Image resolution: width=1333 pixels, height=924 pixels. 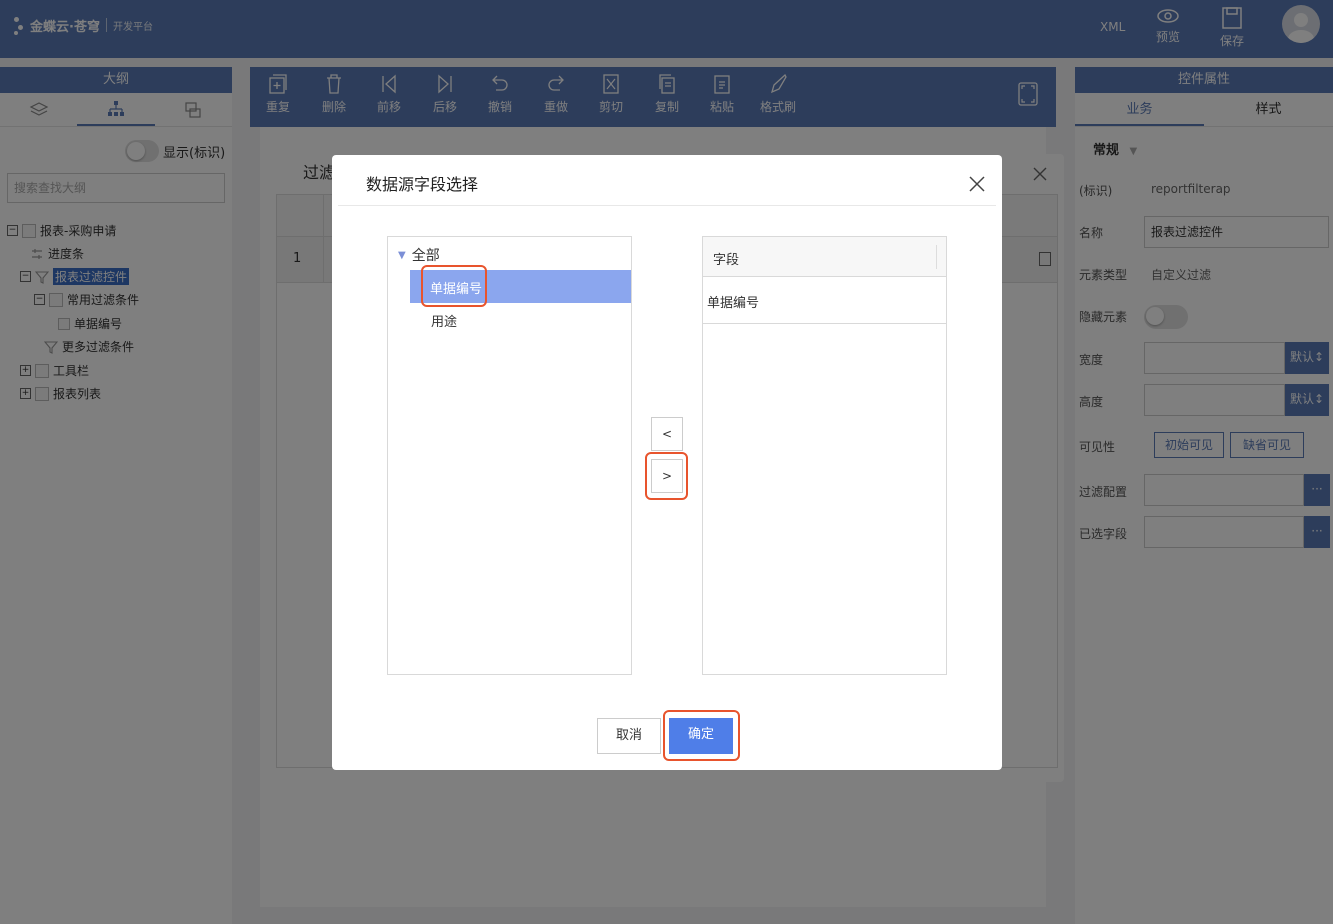 I want to click on caret-down-icon: ▼, so click(x=402, y=255).